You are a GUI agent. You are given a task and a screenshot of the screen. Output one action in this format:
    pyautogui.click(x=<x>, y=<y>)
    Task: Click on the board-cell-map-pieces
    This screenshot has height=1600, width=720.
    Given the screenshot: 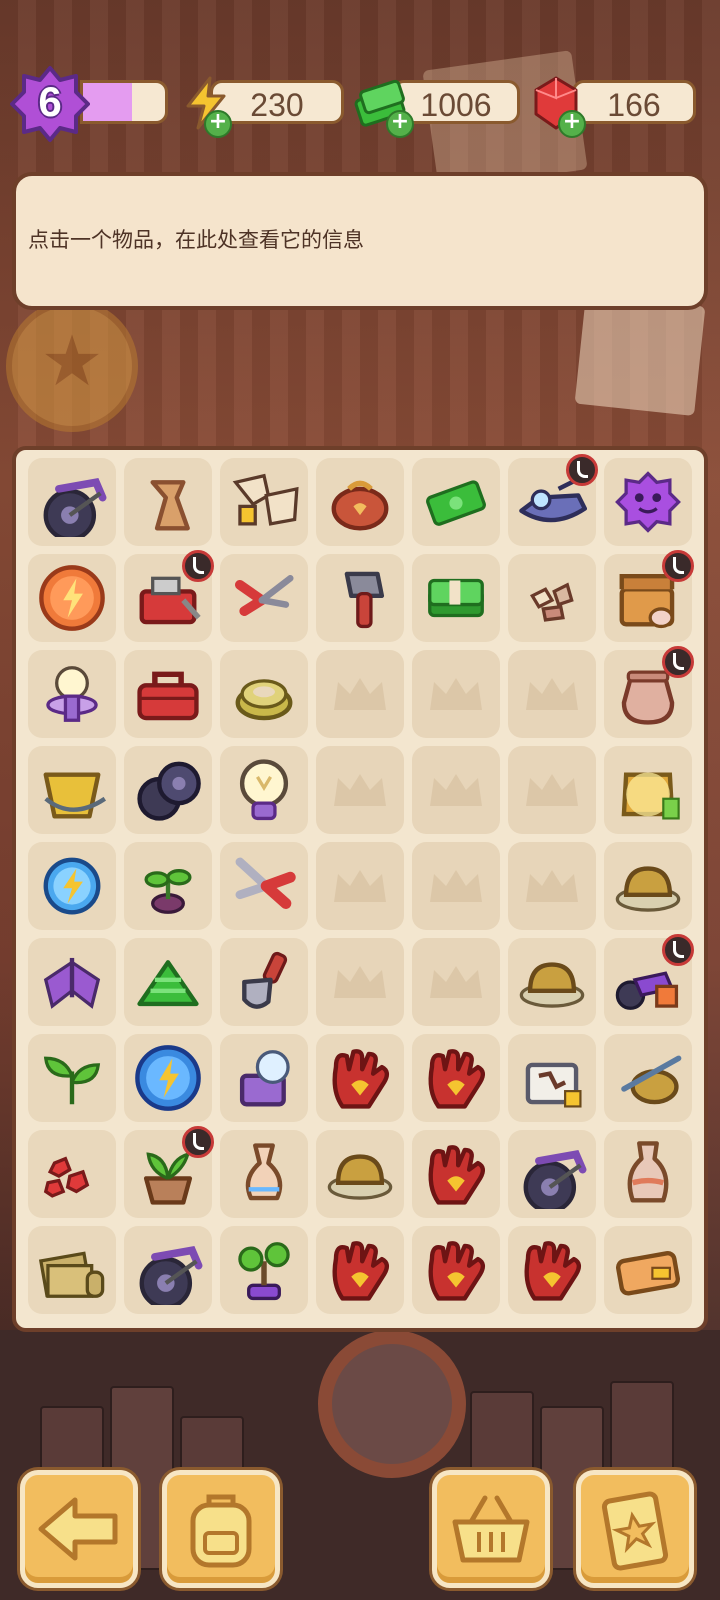 What is the action you would take?
    pyautogui.click(x=264, y=502)
    